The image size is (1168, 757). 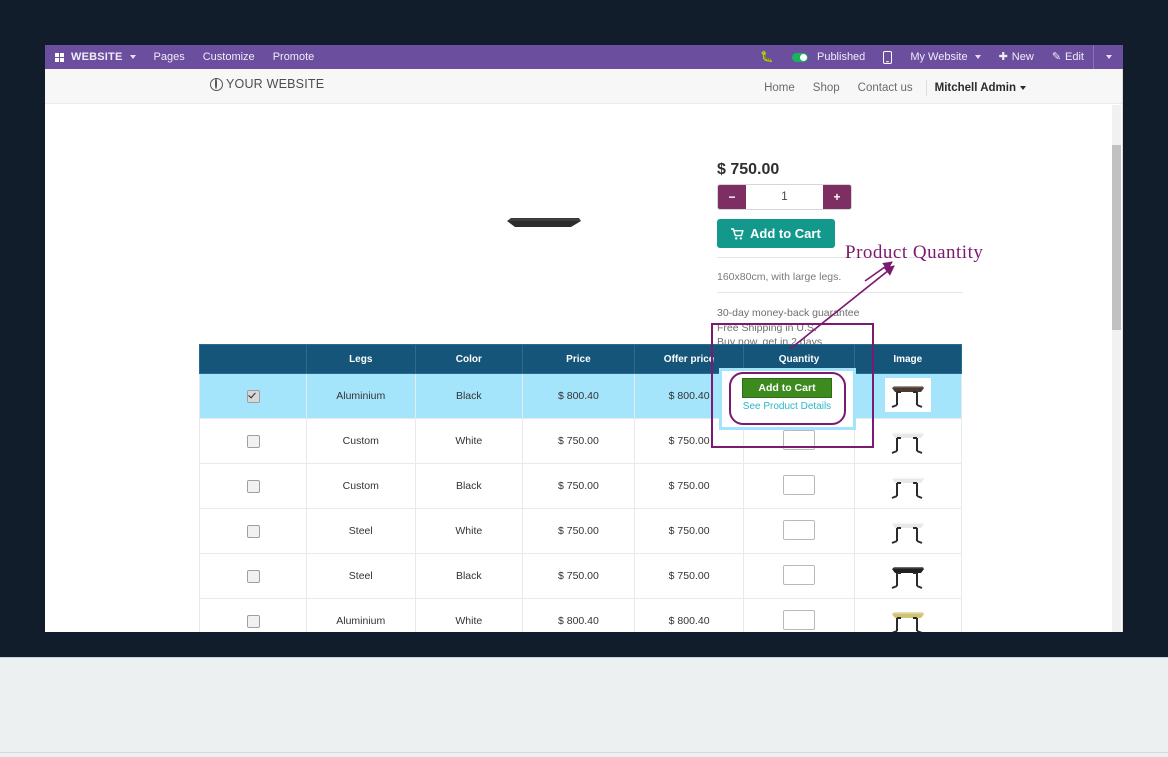 I want to click on popup-add-to-cart-label: Add to Cart, so click(x=787, y=388).